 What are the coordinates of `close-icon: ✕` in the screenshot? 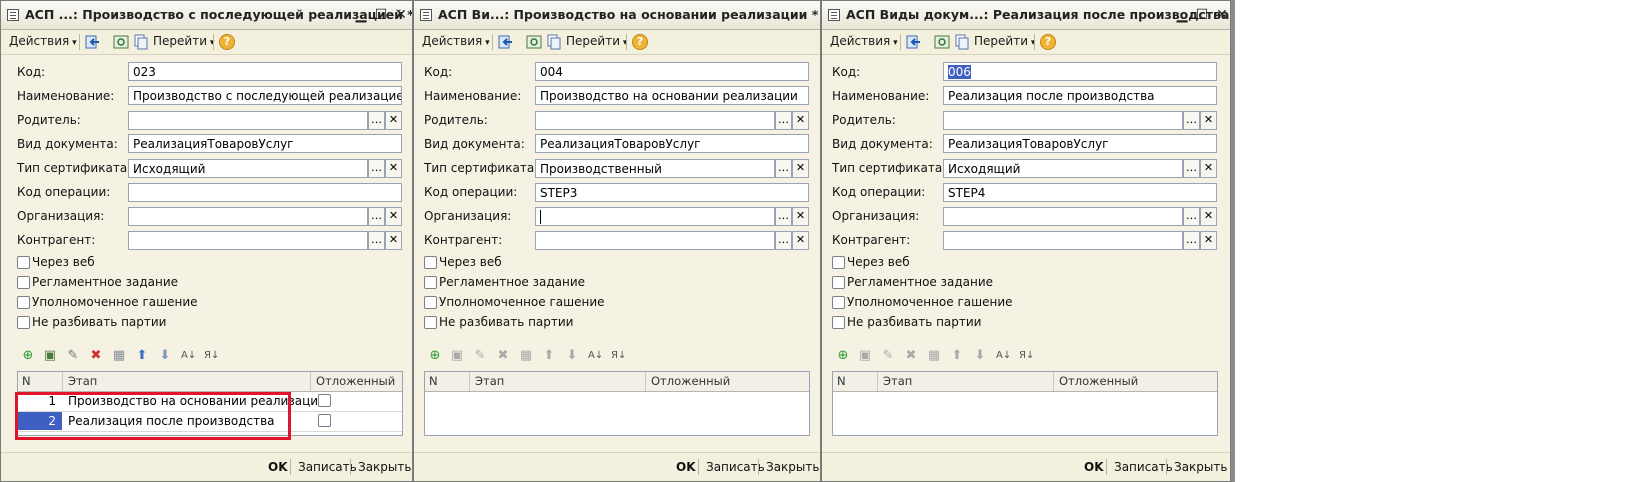 It's located at (401, 15).